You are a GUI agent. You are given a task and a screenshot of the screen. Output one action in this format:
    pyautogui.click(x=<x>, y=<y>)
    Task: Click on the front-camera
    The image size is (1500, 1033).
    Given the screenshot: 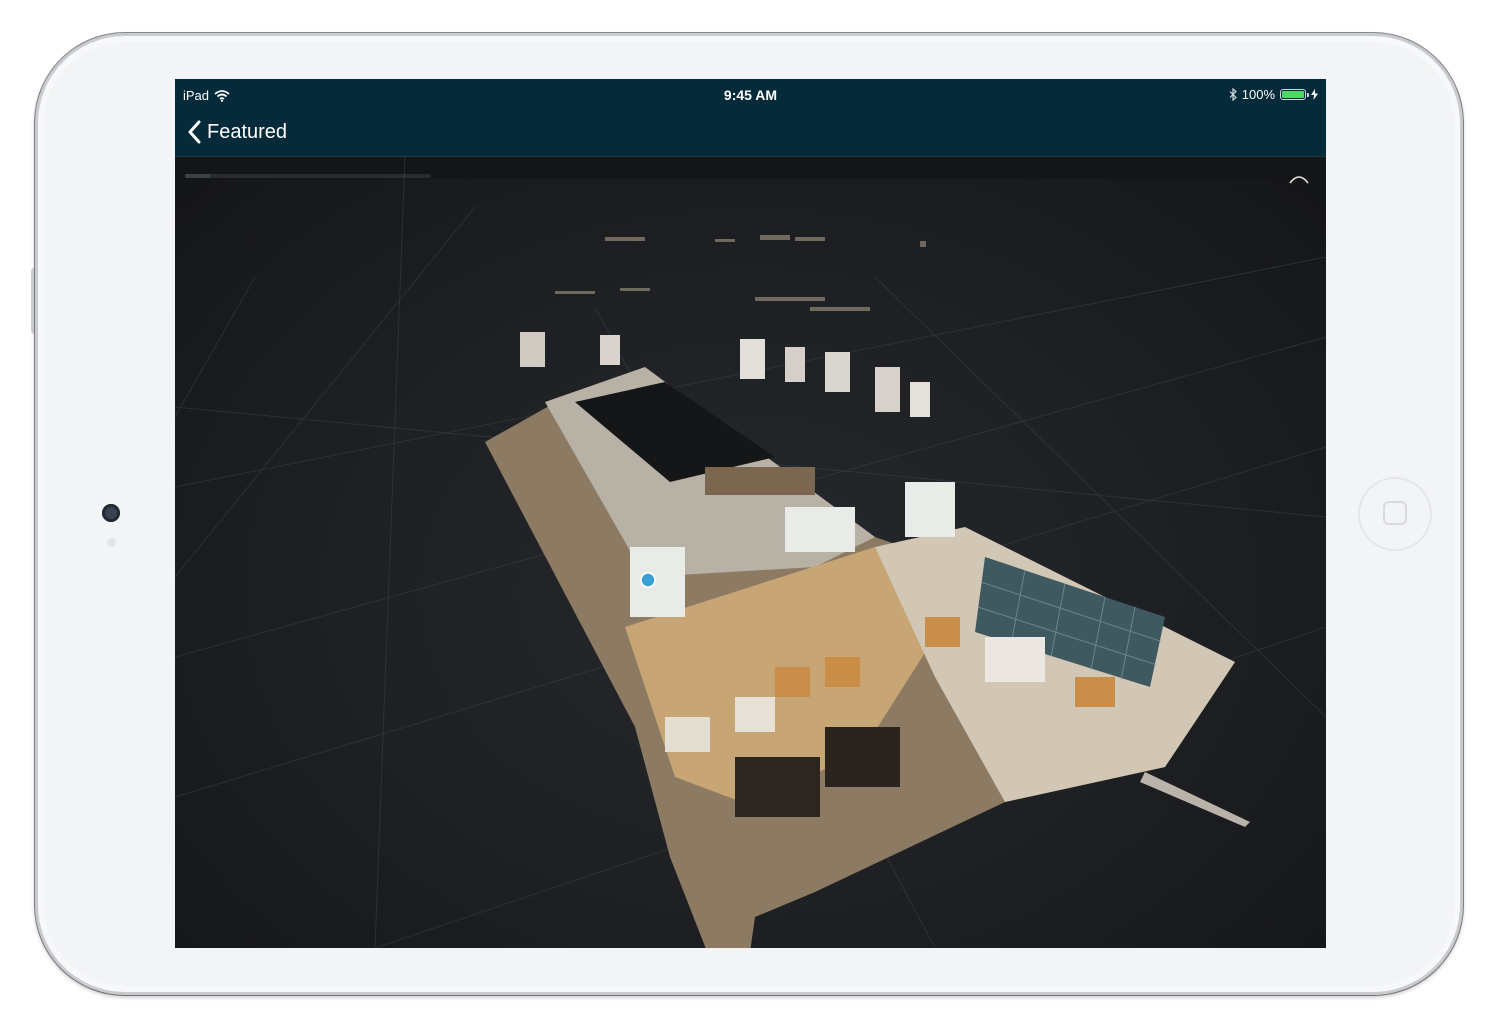 What is the action you would take?
    pyautogui.click(x=111, y=513)
    